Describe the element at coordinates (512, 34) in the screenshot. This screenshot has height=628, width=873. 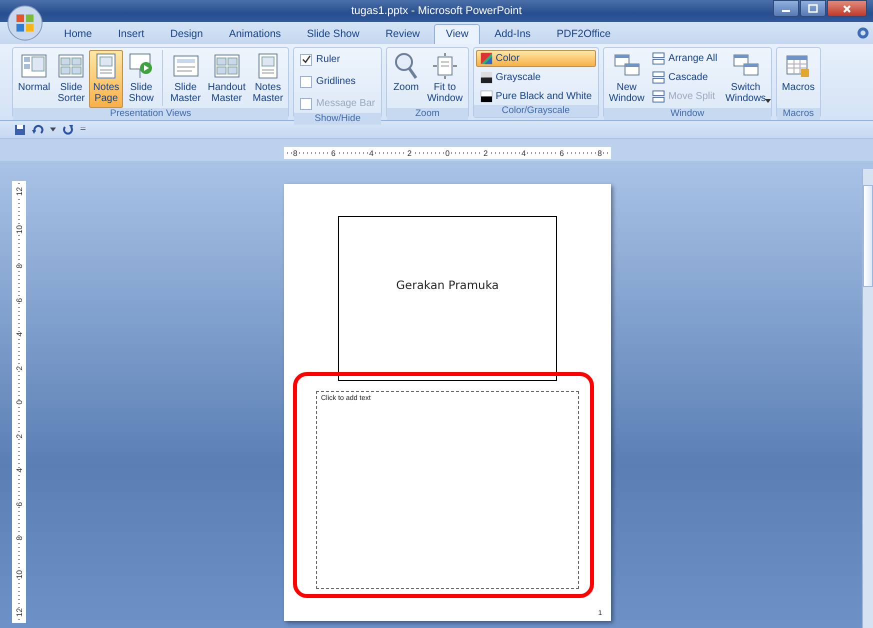
I see `ribbon-tab: Add-Ins` at that location.